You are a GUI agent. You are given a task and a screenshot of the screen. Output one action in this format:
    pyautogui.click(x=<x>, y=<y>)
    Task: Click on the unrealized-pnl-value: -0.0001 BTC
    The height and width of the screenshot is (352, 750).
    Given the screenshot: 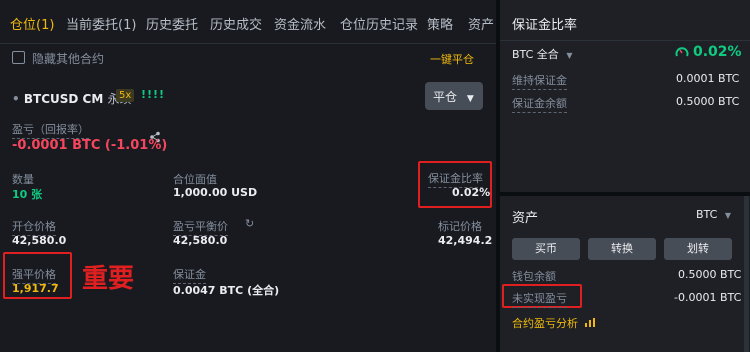 What is the action you would take?
    pyautogui.click(x=708, y=297)
    